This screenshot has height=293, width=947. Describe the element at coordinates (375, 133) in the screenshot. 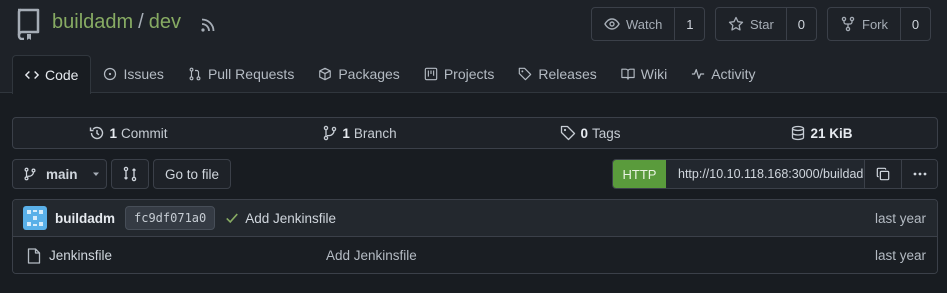

I see `branch-label: Branch` at that location.